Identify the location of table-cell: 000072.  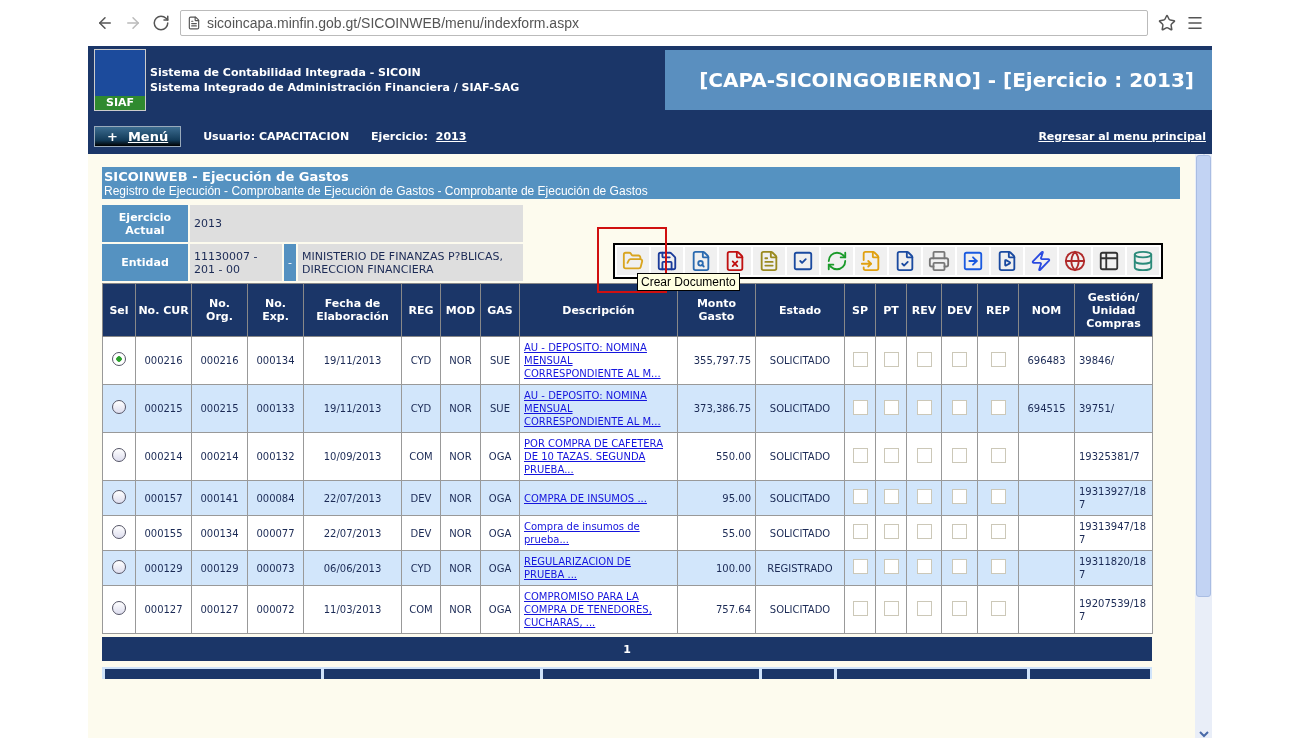
(275, 609).